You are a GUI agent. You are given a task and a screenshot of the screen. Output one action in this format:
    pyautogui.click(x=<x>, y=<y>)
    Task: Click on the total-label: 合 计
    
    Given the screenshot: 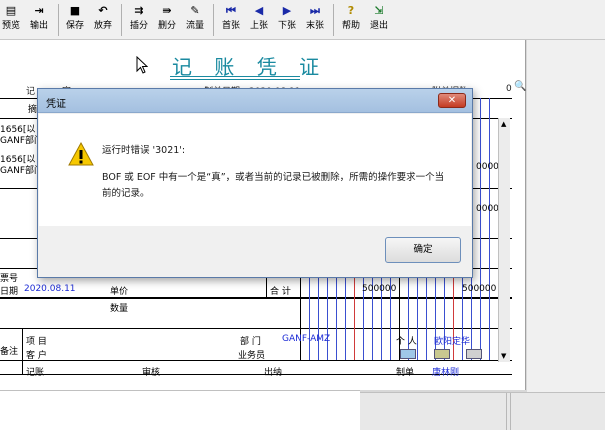 What is the action you would take?
    pyautogui.click(x=280, y=292)
    